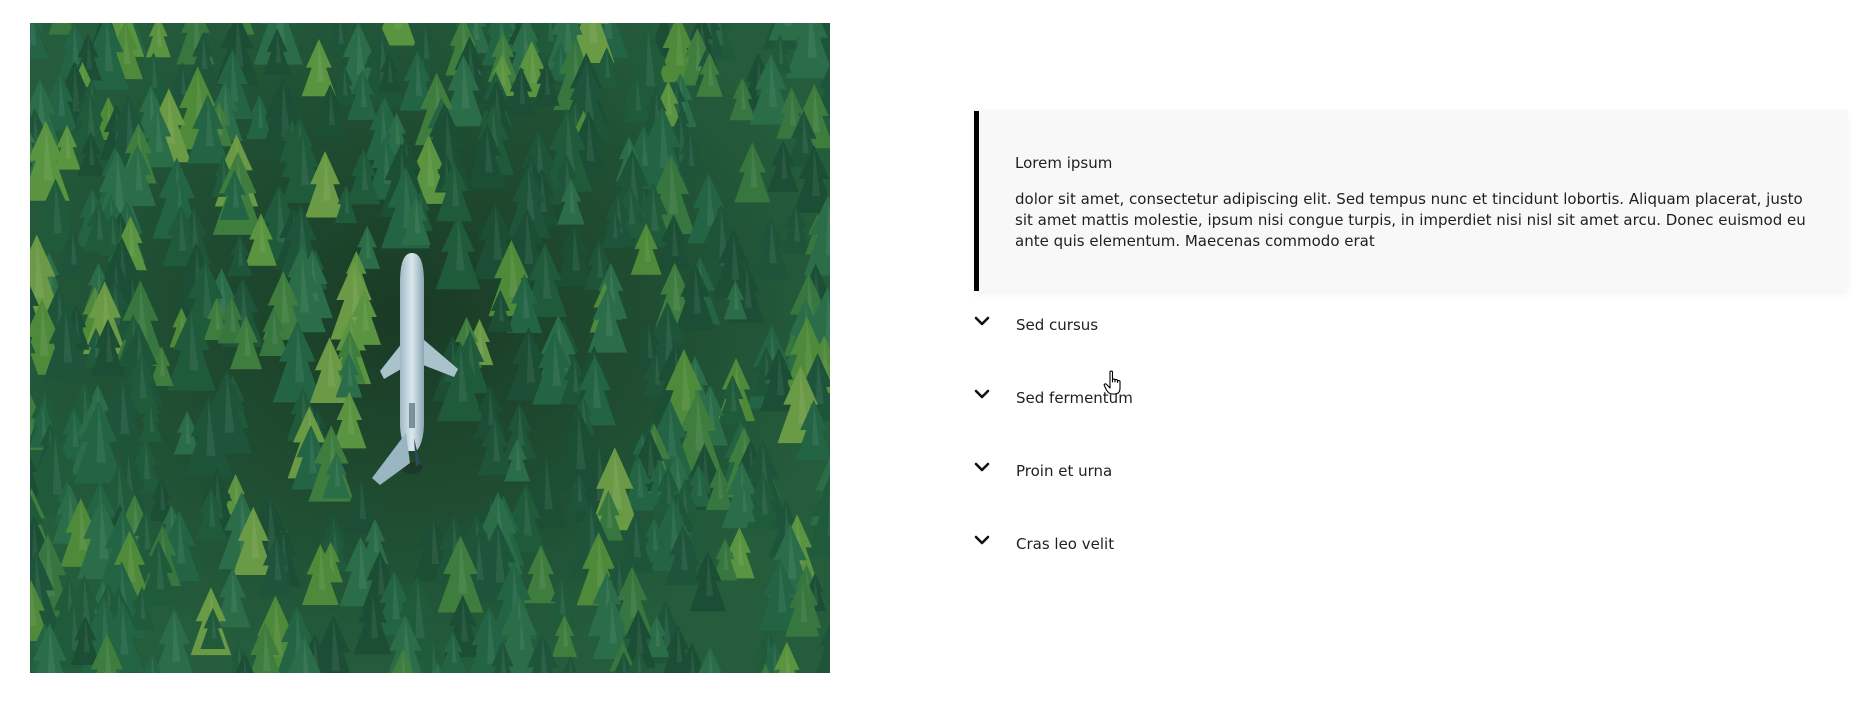 Image resolution: width=1866 pixels, height=701 pixels. I want to click on accordion-item-label: Sed cursus, so click(1057, 325).